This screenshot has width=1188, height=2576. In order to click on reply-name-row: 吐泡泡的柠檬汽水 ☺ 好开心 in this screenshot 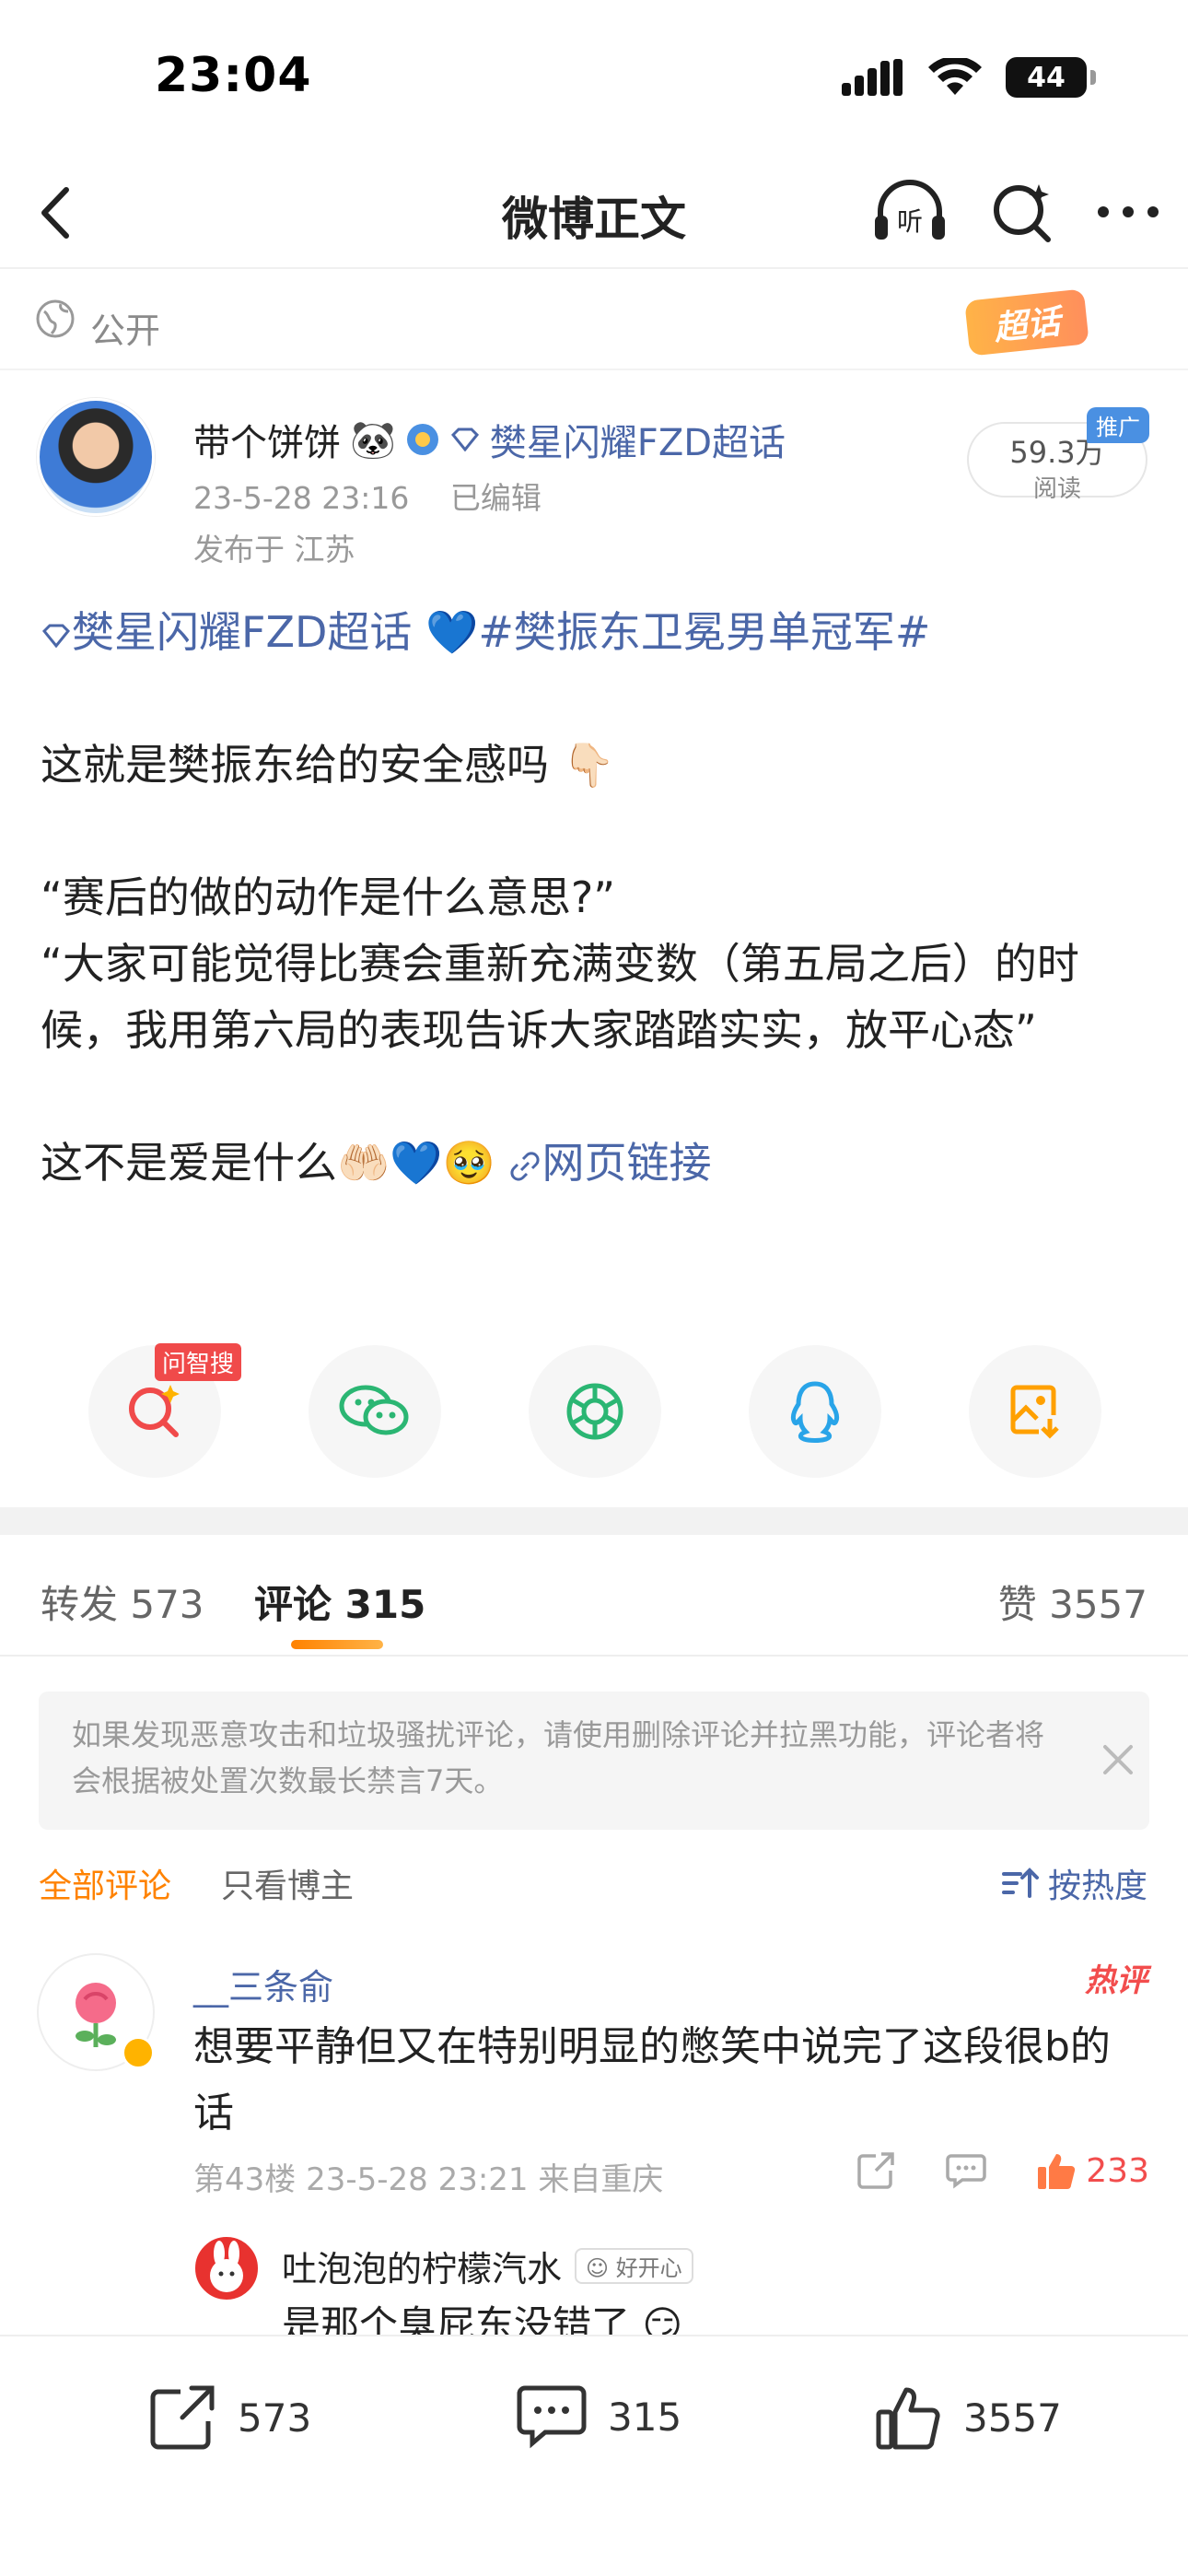, I will do `click(487, 2266)`.